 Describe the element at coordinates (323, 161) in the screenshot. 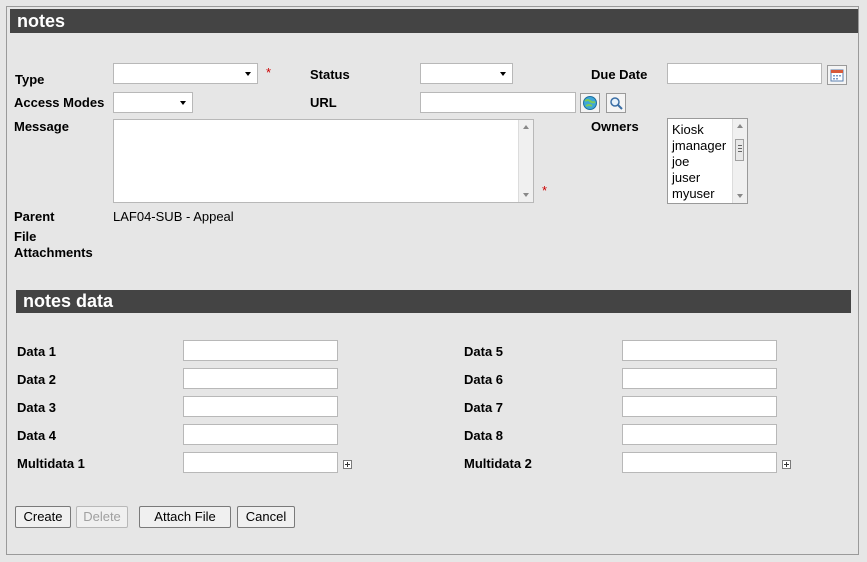

I see `message-textarea` at that location.